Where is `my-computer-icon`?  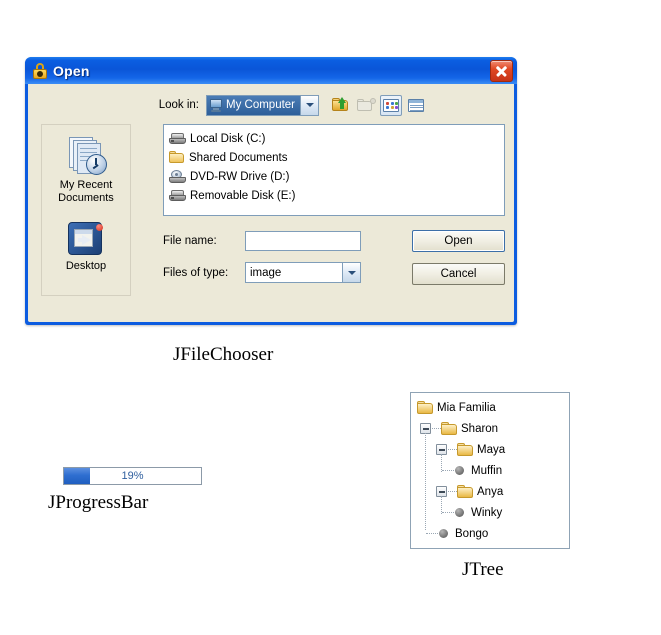
my-computer-icon is located at coordinates (216, 105).